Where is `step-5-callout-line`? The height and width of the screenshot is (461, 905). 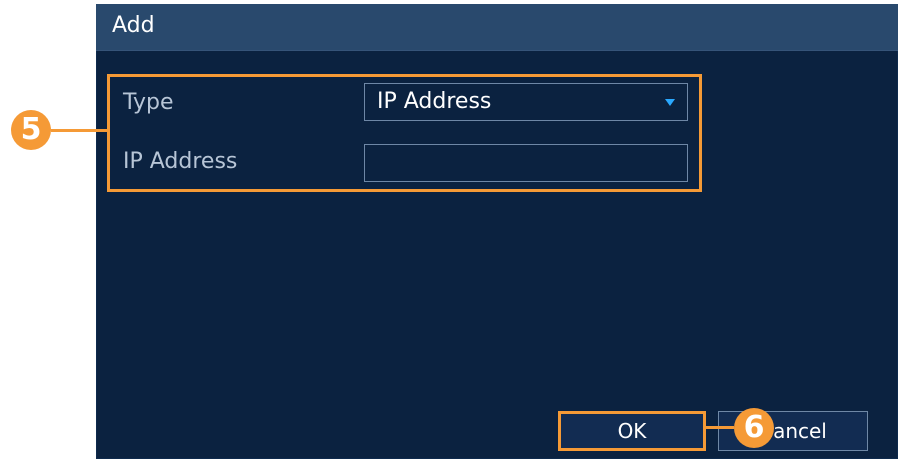
step-5-callout-line is located at coordinates (79, 130).